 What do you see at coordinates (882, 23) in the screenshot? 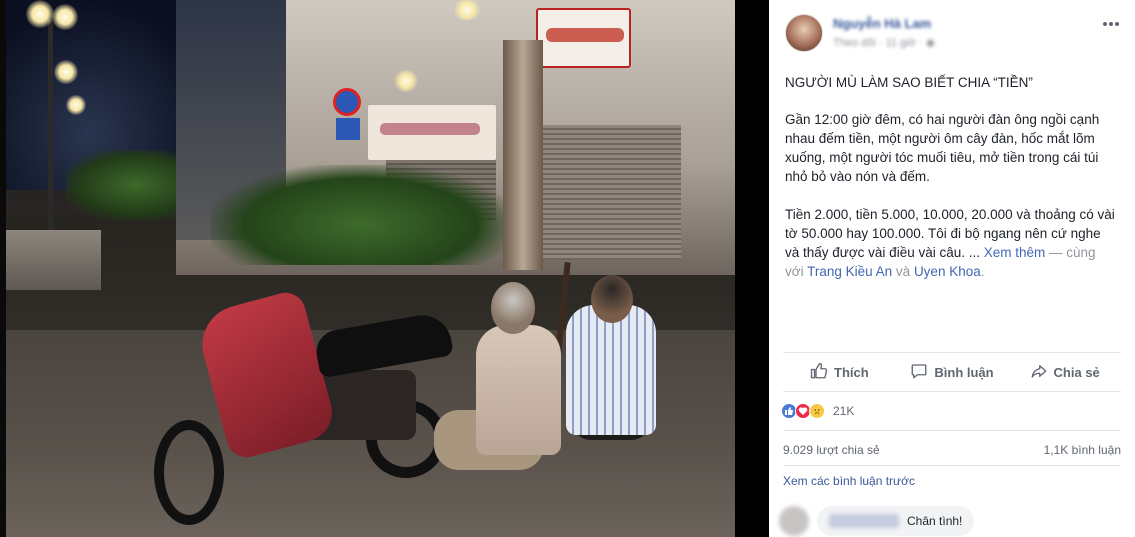
I see `author-name: Nguyễn Hà Lam` at bounding box center [882, 23].